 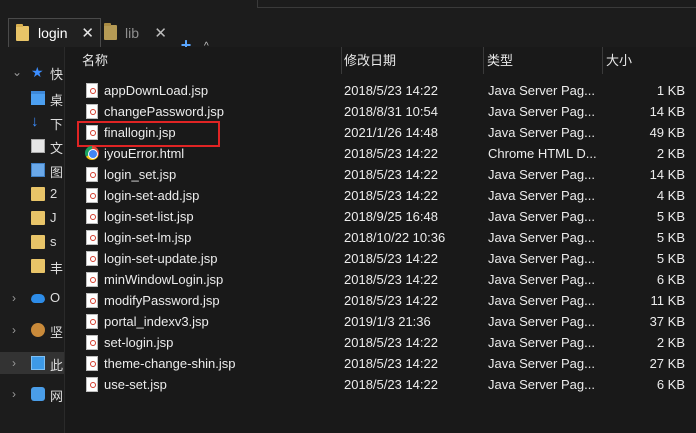 I want to click on nav-item: 文, so click(x=32, y=146).